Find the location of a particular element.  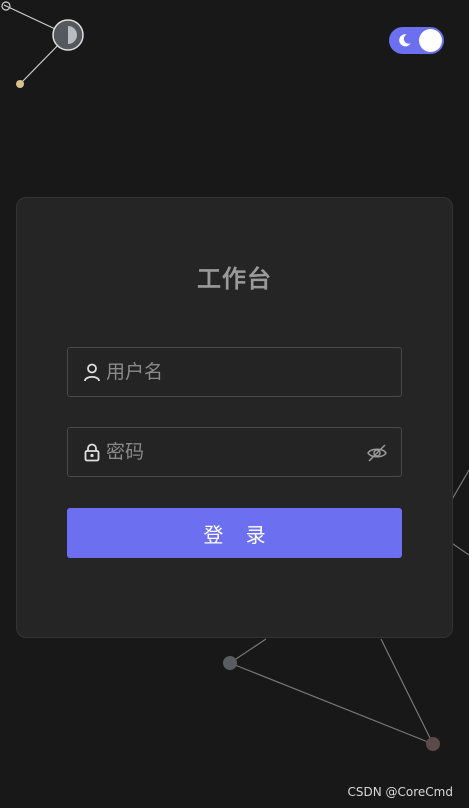

theme-toggle-switch is located at coordinates (416, 40).